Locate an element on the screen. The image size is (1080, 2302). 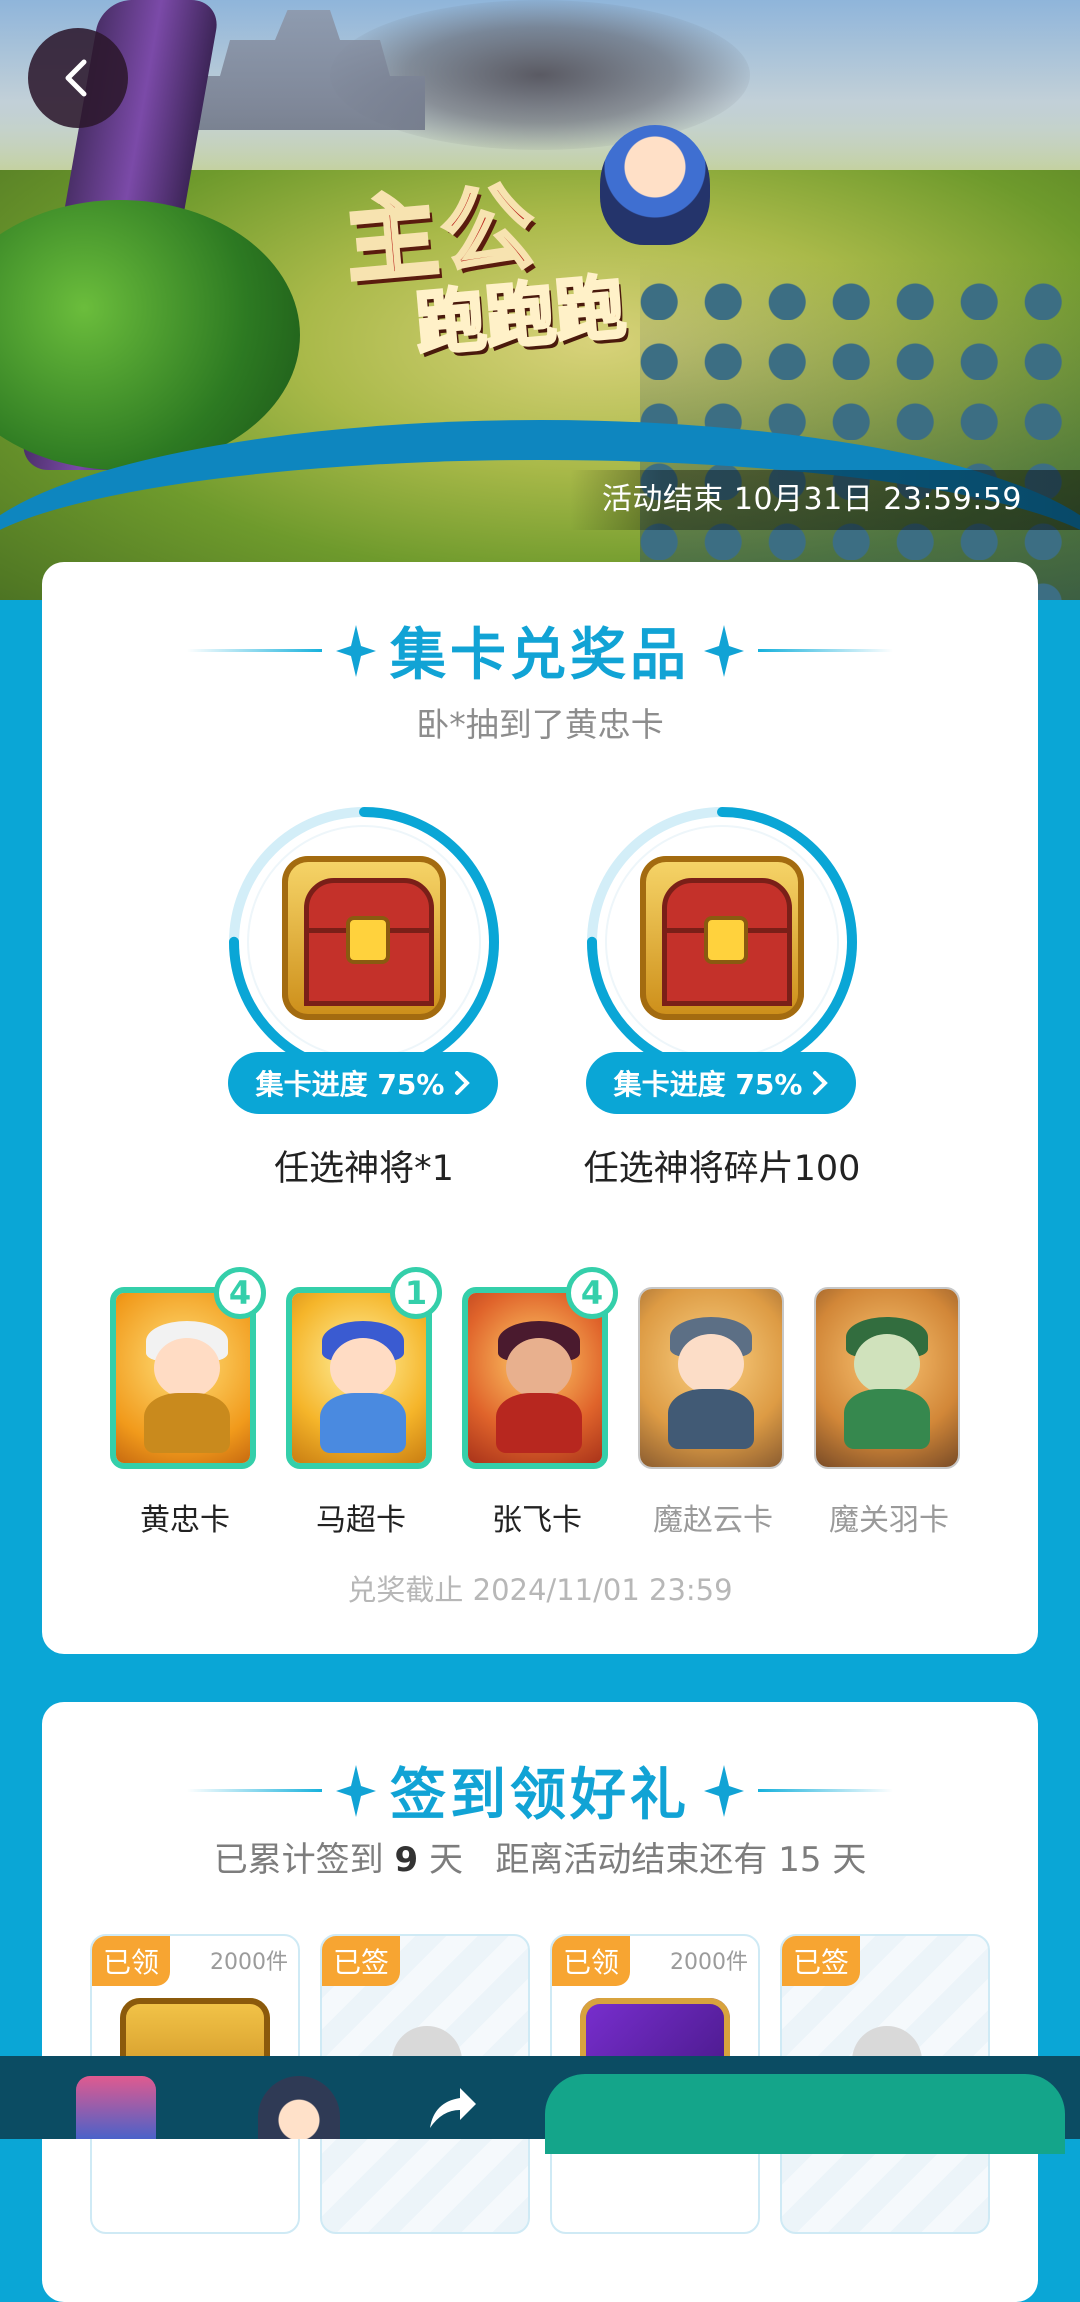
card-count-badge: 1 is located at coordinates (416, 1293).